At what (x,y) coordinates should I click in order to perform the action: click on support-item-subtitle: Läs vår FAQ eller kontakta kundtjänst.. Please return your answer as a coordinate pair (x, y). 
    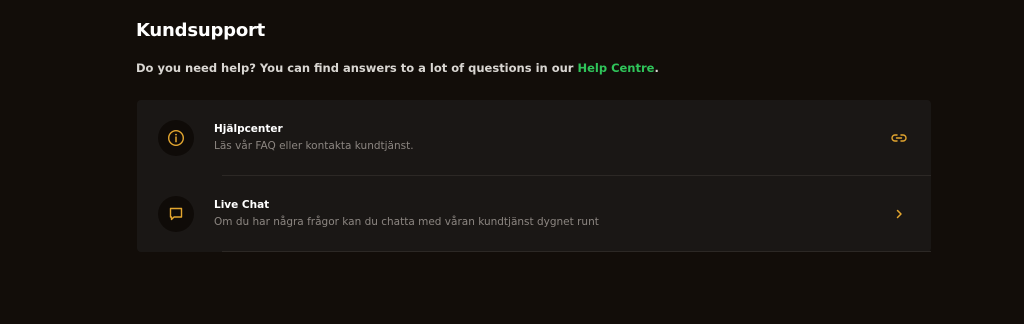
    Looking at the image, I should click on (314, 146).